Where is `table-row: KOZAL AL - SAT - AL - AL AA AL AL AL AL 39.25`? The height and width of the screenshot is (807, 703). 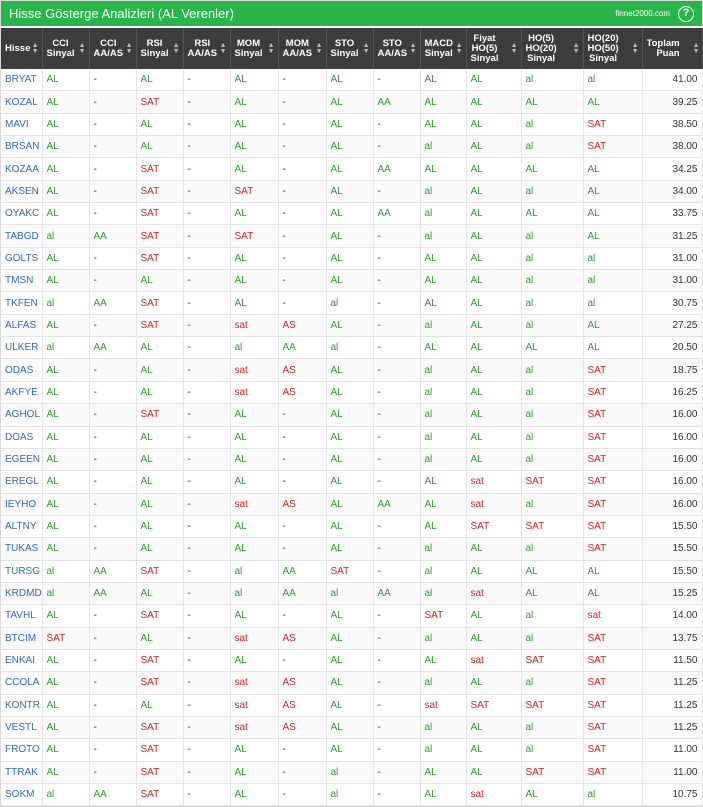
table-row: KOZAL AL - SAT - AL - AL AA AL AL AL AL 39.25 is located at coordinates (352, 102).